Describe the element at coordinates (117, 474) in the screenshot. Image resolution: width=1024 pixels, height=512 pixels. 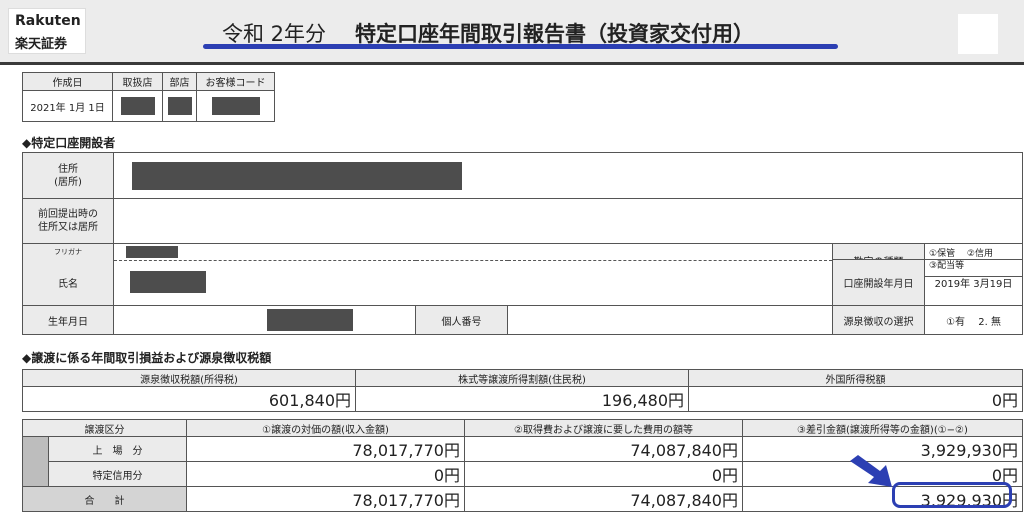
I see `row-label-margin: 特定信用分` at that location.